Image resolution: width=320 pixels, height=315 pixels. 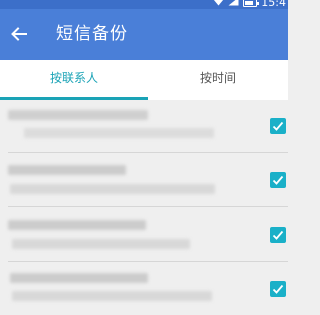 I want to click on tab-by-contact: 按联系人, so click(x=74, y=80).